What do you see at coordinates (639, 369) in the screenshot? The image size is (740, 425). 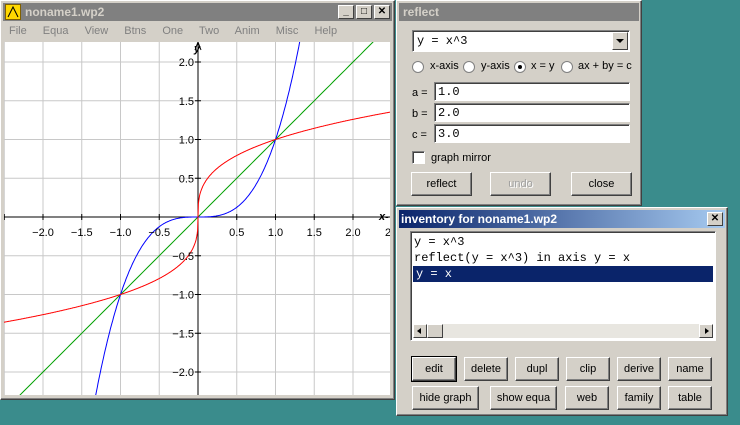 I see `derive-button: derive` at bounding box center [639, 369].